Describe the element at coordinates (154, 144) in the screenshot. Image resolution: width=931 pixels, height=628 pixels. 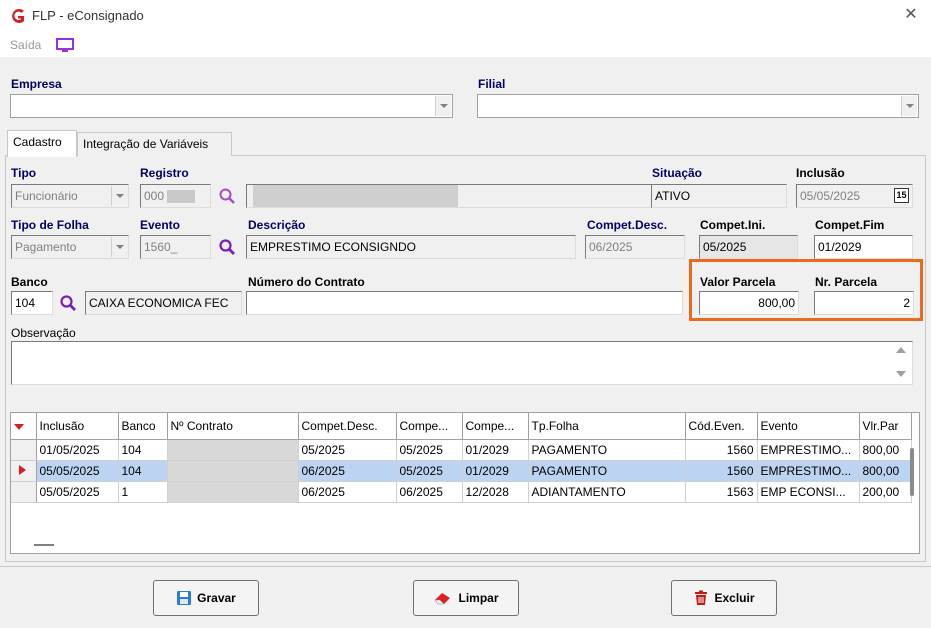
I see `tab-integracao-variaveis: Integração de Variáveis` at that location.